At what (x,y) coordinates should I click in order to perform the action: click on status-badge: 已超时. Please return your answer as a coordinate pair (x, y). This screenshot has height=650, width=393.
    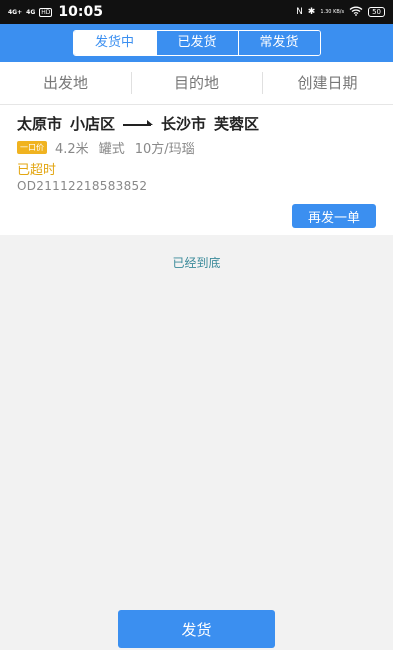
    Looking at the image, I should click on (37, 170).